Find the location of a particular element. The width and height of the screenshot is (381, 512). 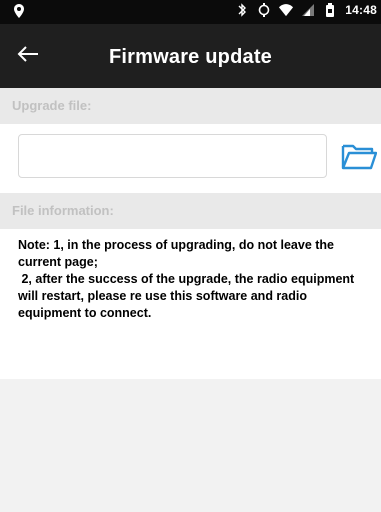

upgrade-file-label: Upgrade file: is located at coordinates (190, 106).